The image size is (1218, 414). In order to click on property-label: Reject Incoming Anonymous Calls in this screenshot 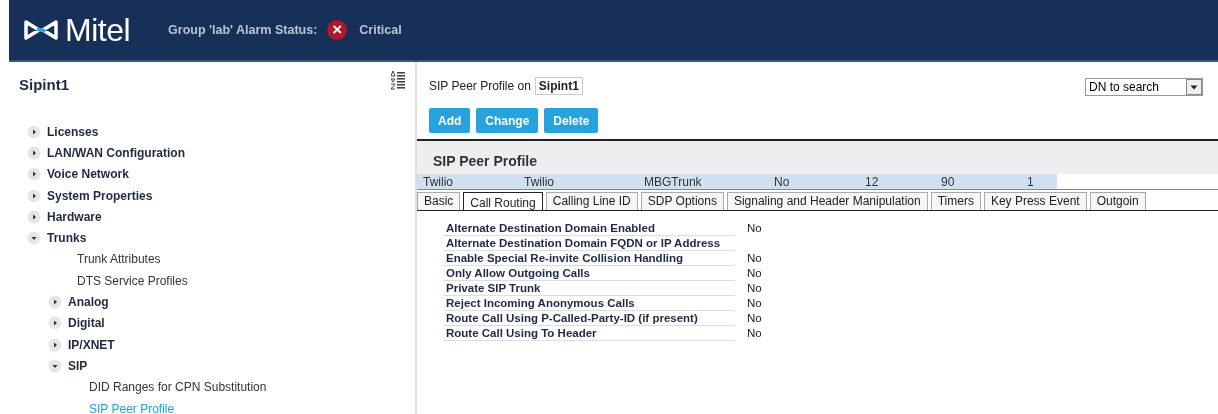, I will do `click(589, 303)`.